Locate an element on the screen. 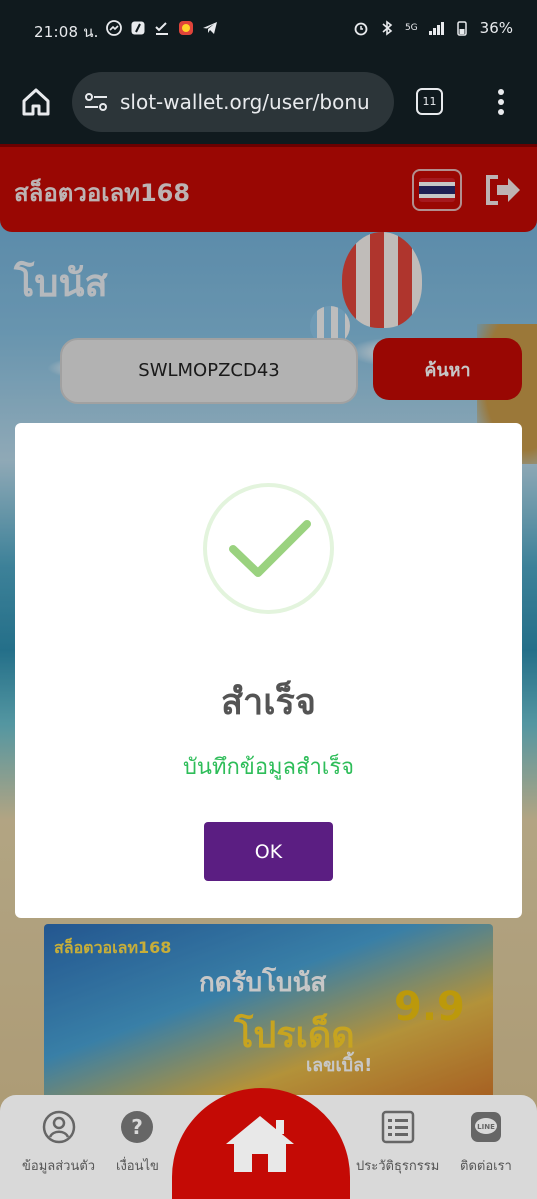 The height and width of the screenshot is (1199, 537). signal-icon is located at coordinates (436, 28).